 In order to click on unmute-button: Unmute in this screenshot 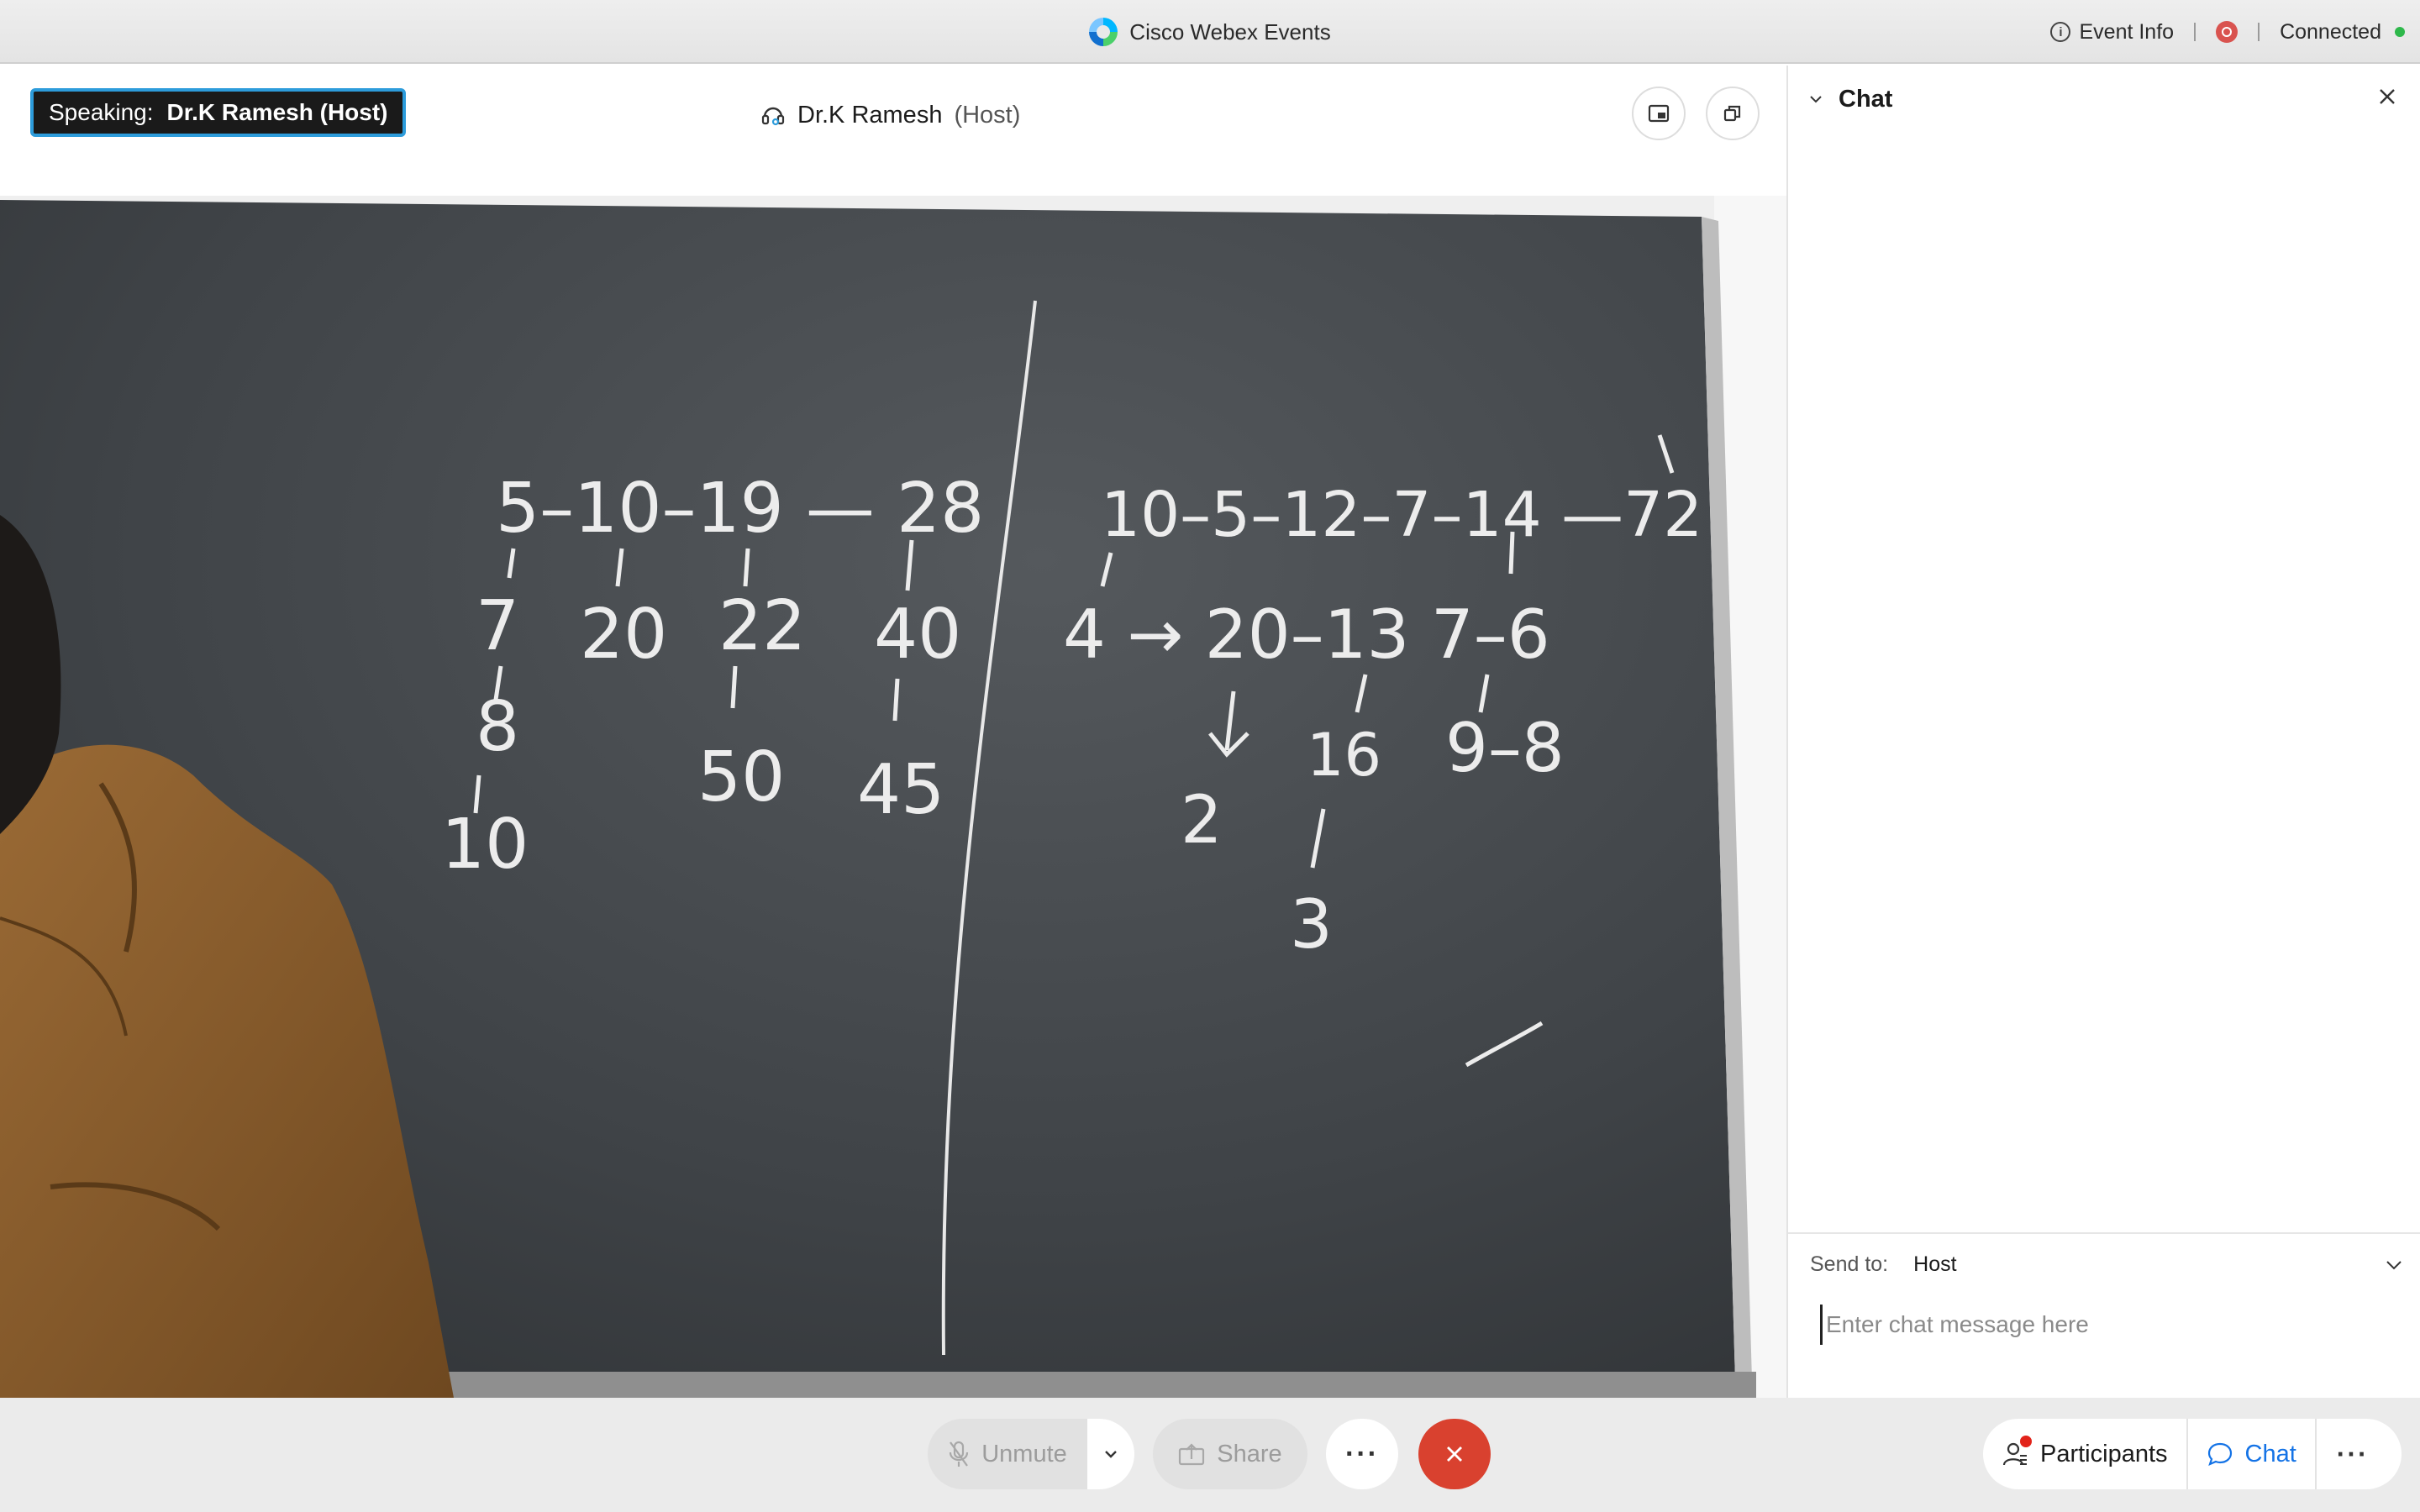, I will do `click(1007, 1454)`.